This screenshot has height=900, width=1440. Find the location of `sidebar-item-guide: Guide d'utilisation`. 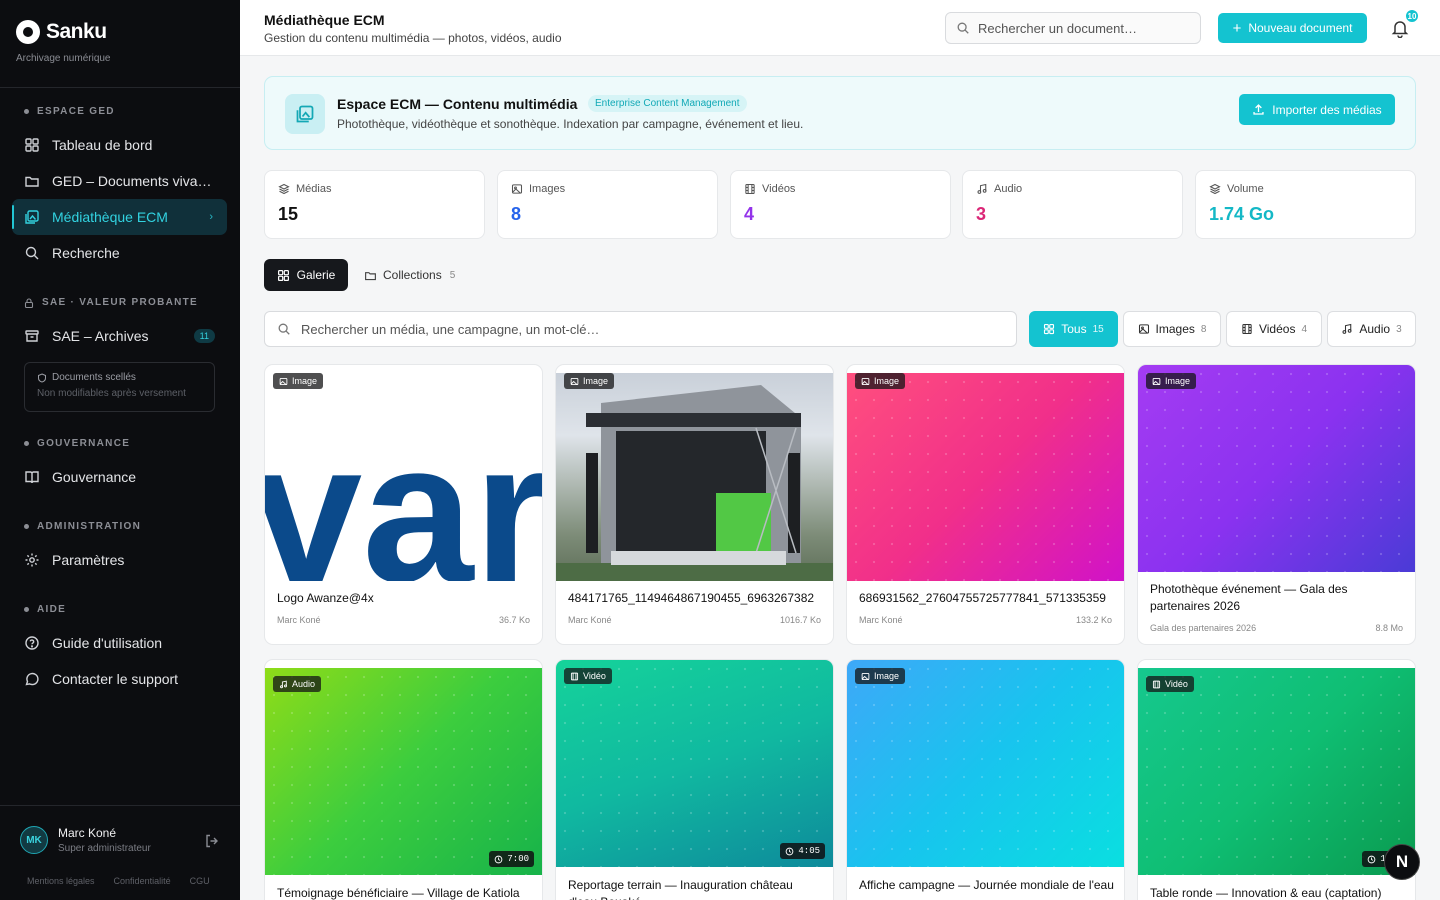

sidebar-item-guide: Guide d'utilisation is located at coordinates (119, 643).